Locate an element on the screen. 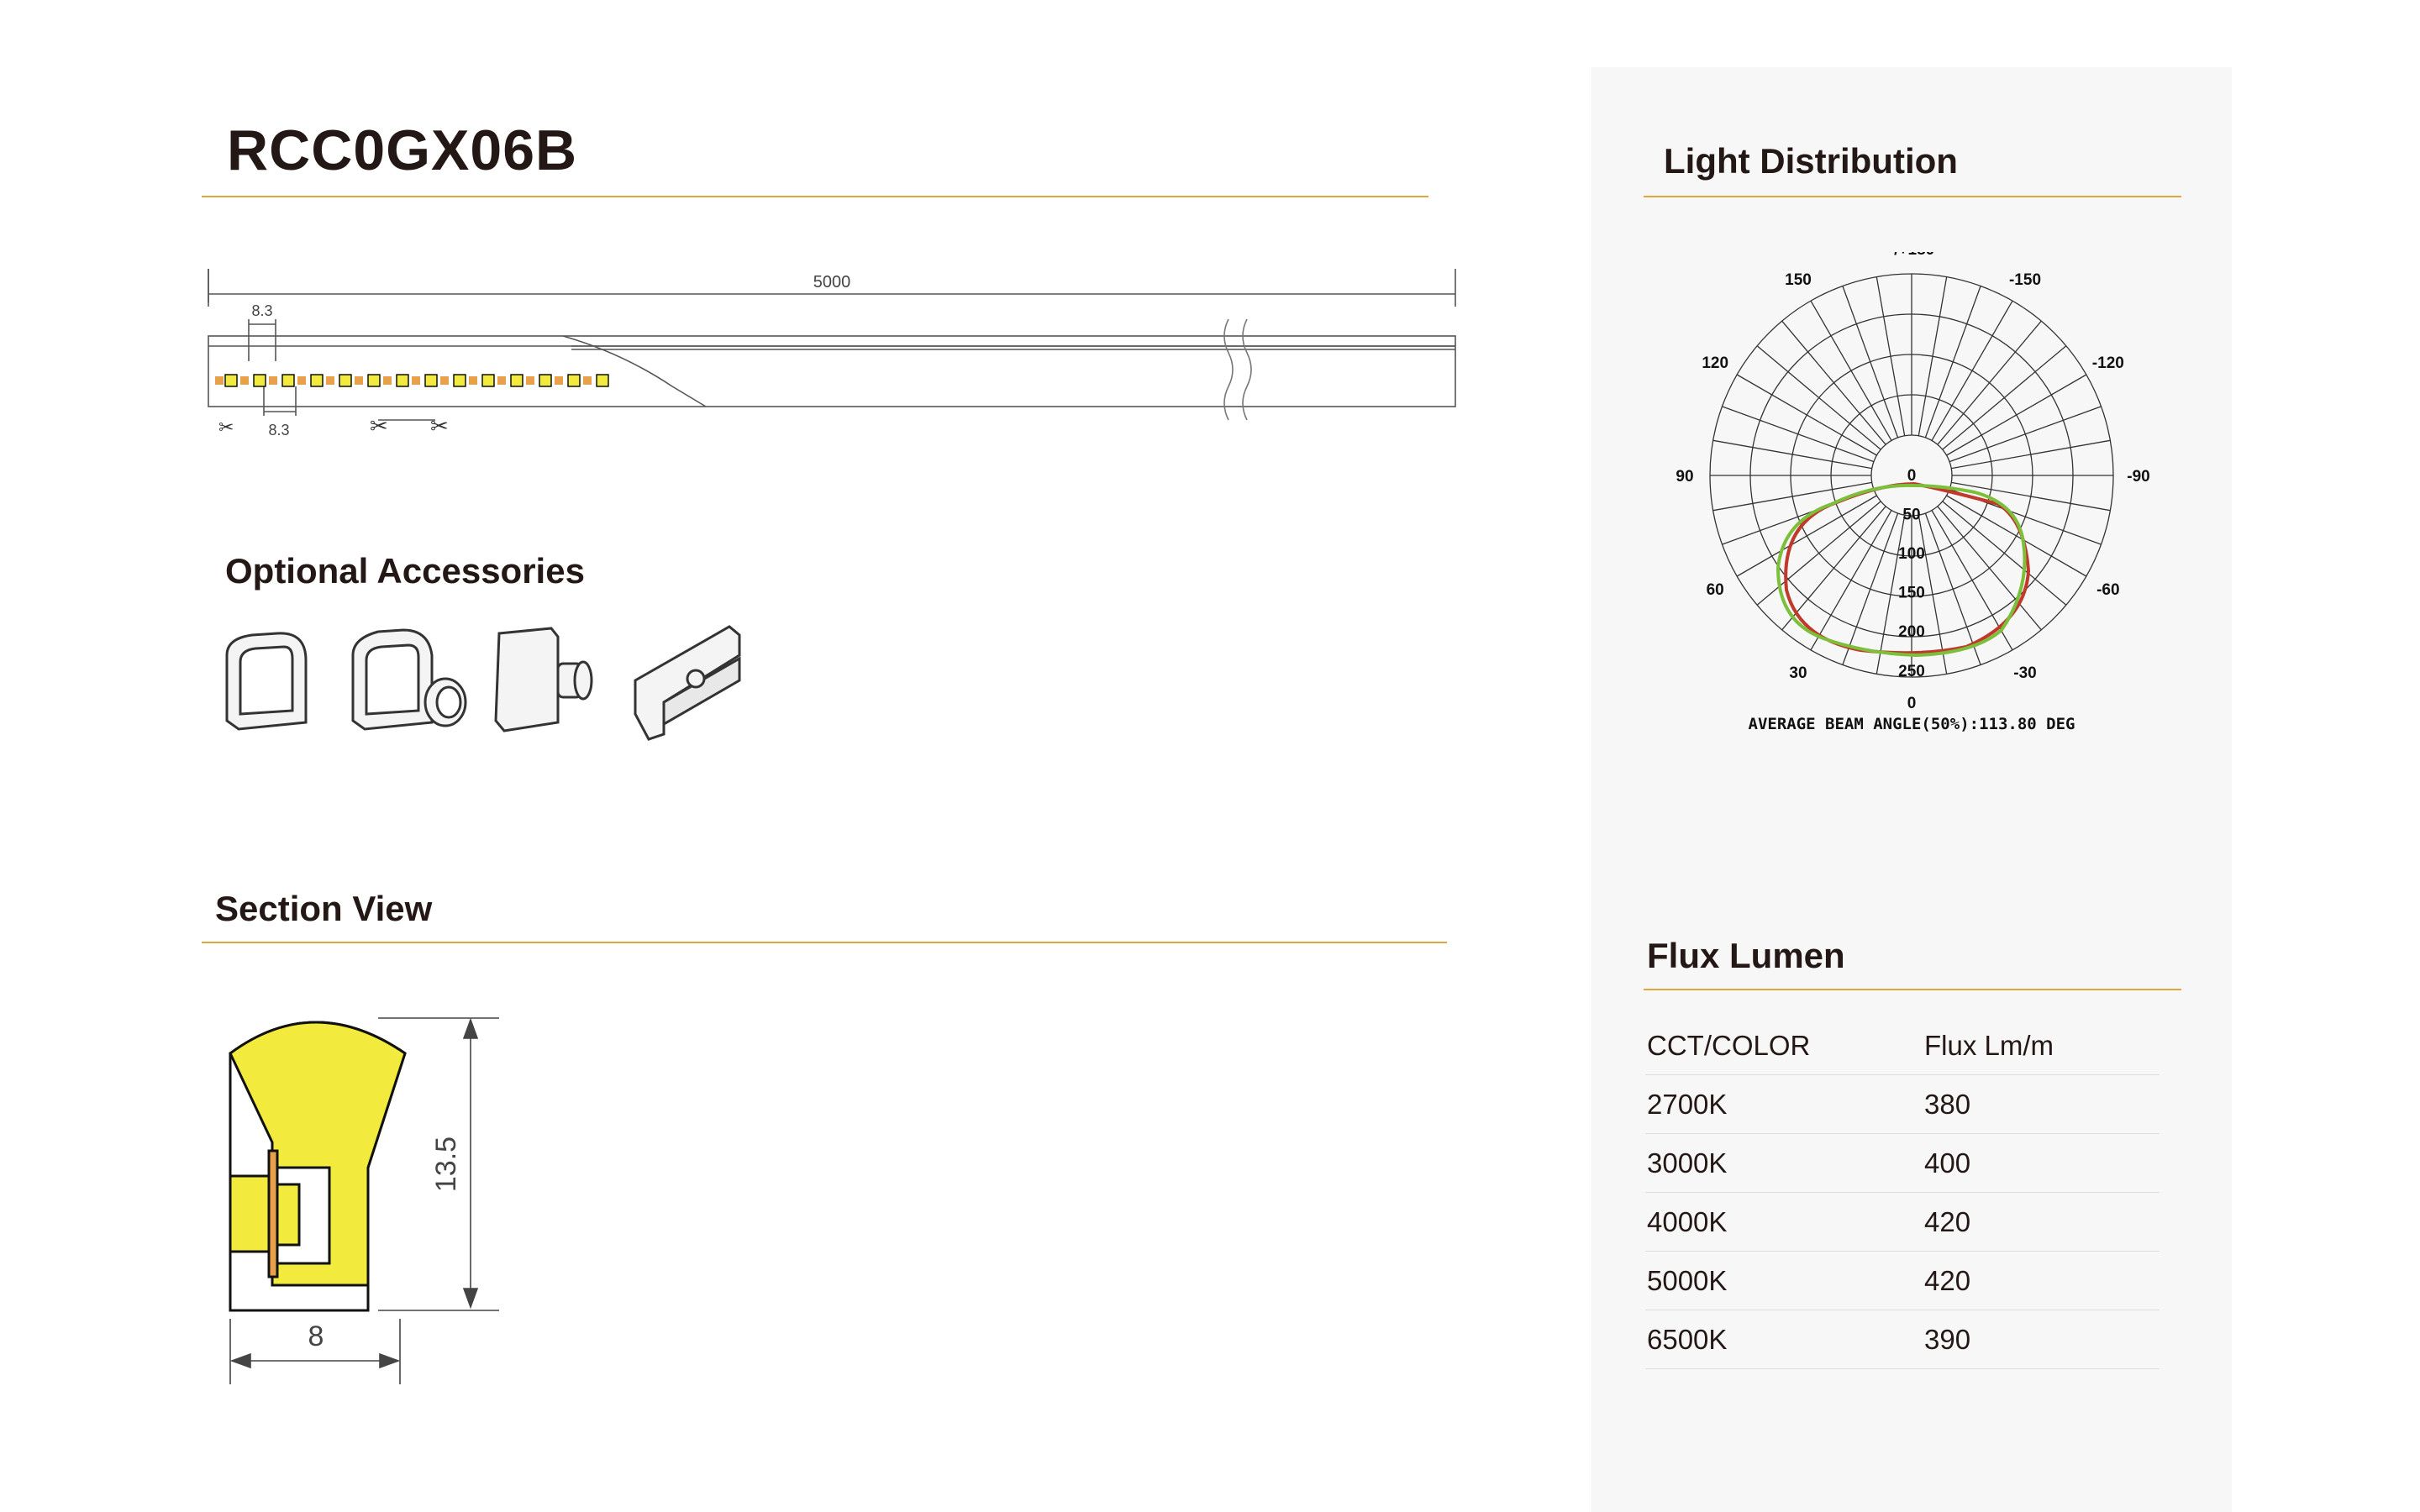 This screenshot has height=1512, width=2420. strip-length-drawing: ✂ ✂ ✂ 5000 8.3 8.3 is located at coordinates (832, 353).